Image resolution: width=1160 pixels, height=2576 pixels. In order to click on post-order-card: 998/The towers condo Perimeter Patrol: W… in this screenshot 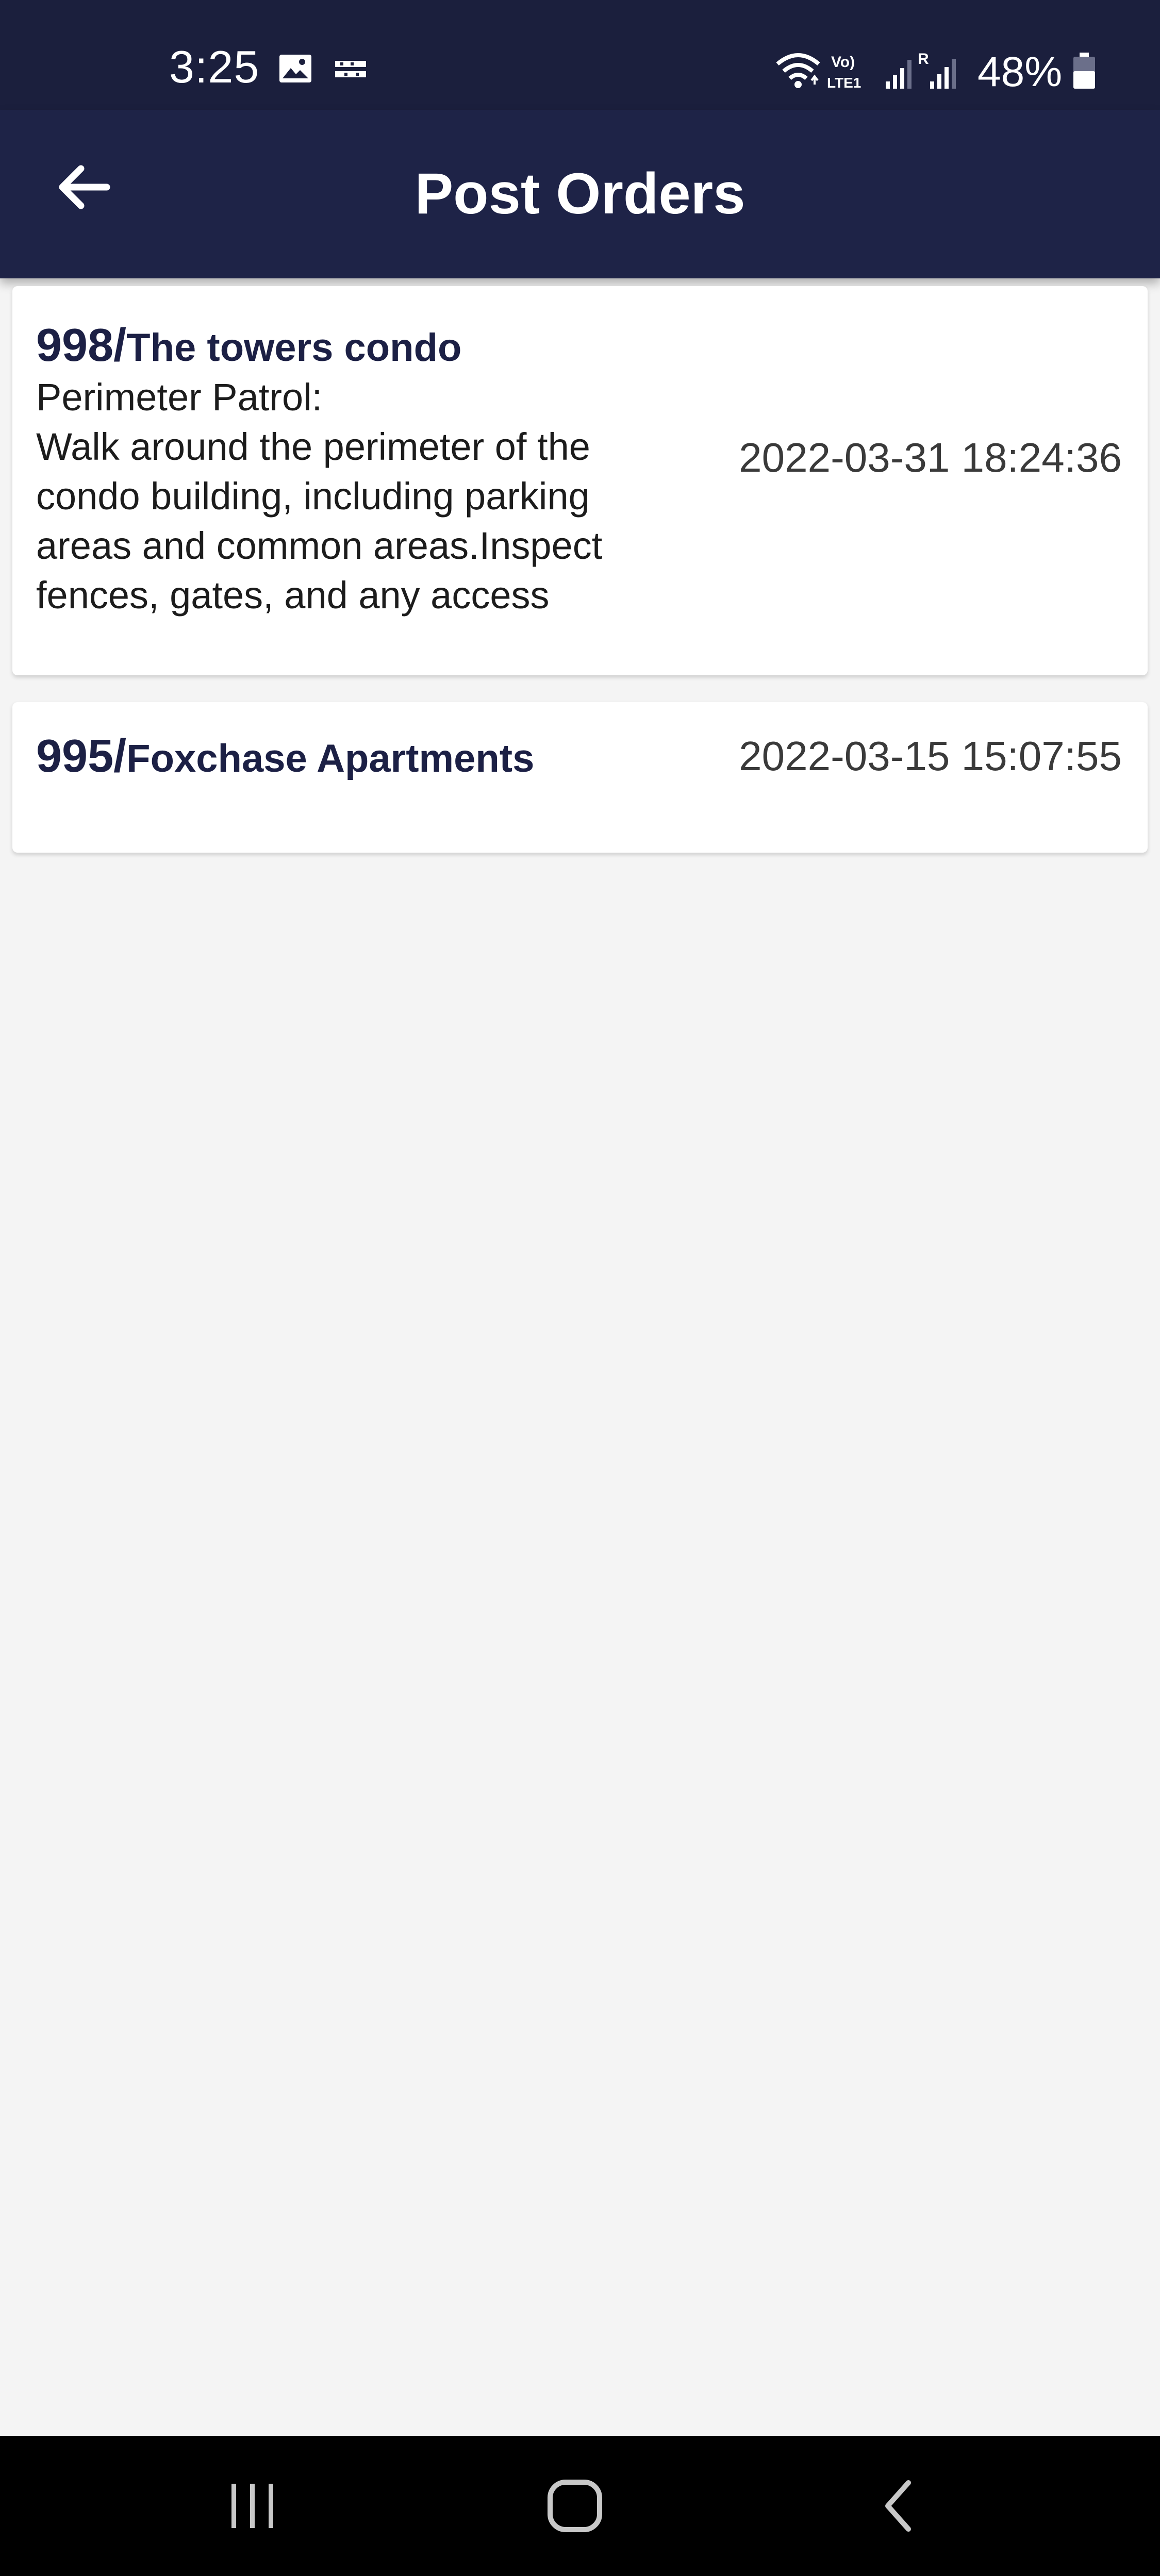, I will do `click(580, 481)`.